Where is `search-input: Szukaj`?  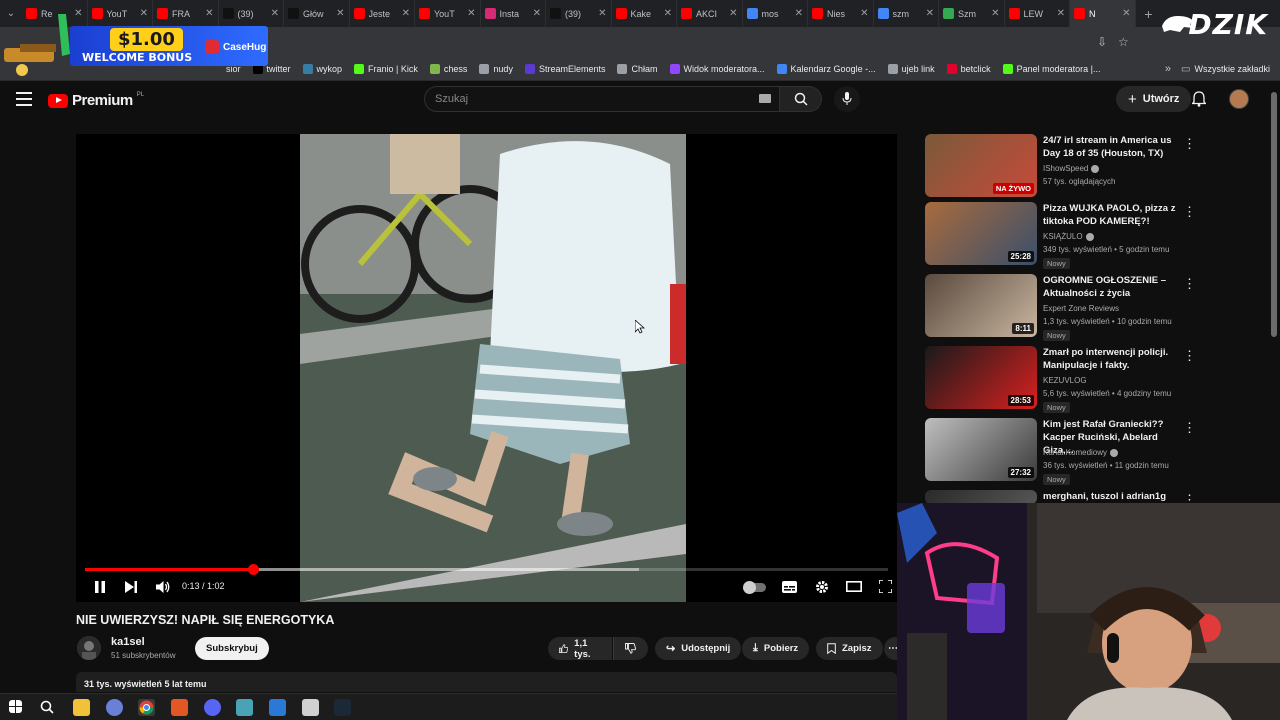
search-input: Szukaj is located at coordinates (602, 99).